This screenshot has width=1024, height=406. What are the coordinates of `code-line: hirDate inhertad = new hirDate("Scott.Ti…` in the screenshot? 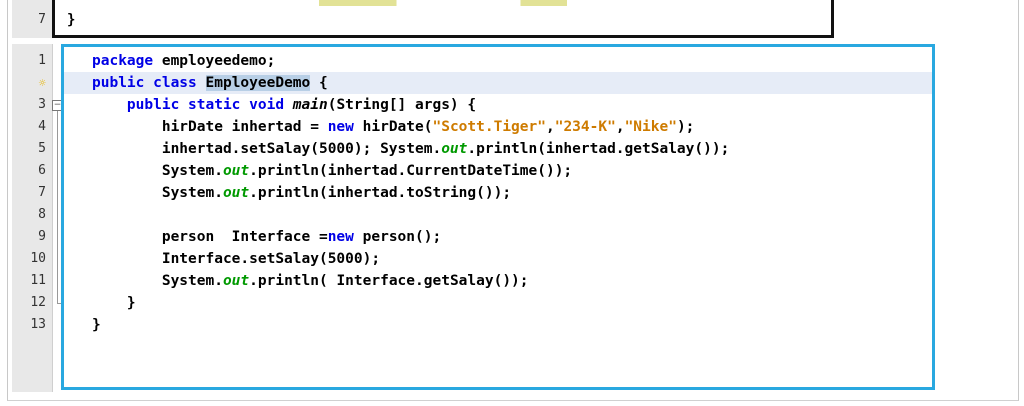 It's located at (498, 127).